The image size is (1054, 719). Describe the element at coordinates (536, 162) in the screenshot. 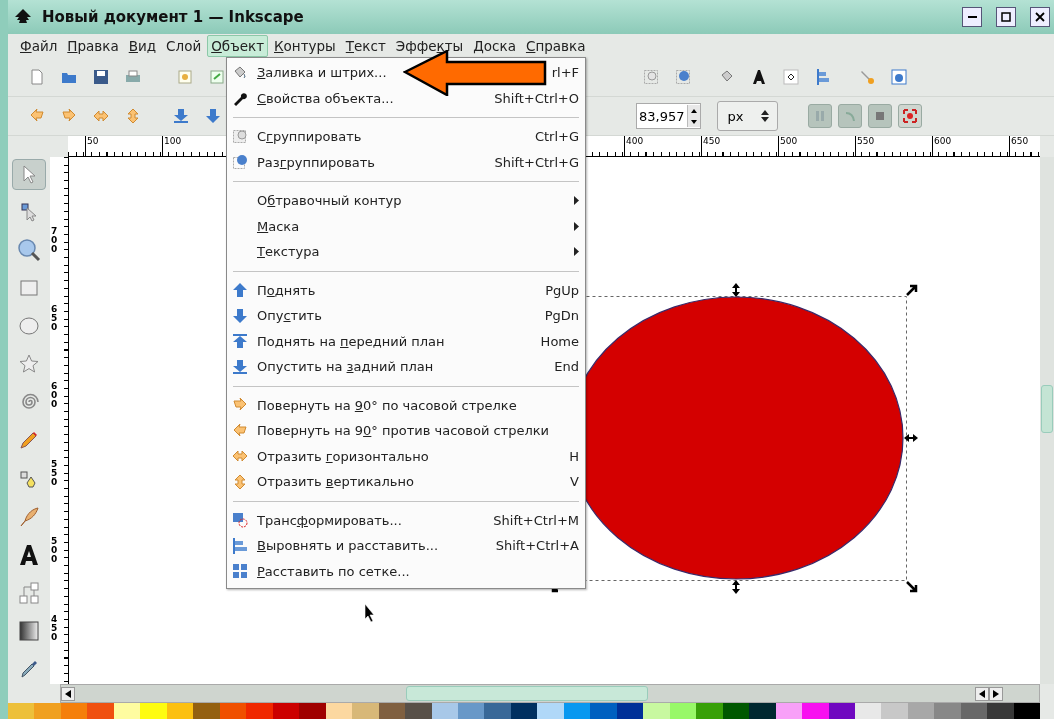

I see `shortcut-label: Shift+Ctrl+G` at that location.